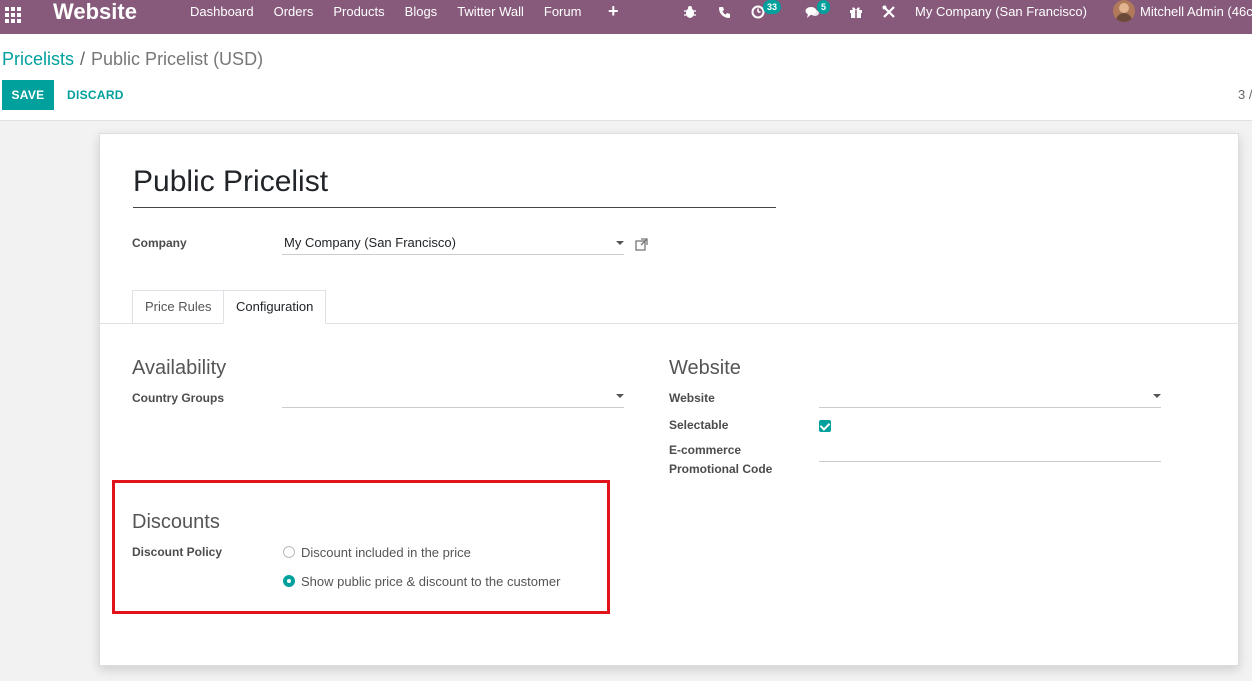 This screenshot has width=1252, height=681. I want to click on apps-menu-icon, so click(12, 14).